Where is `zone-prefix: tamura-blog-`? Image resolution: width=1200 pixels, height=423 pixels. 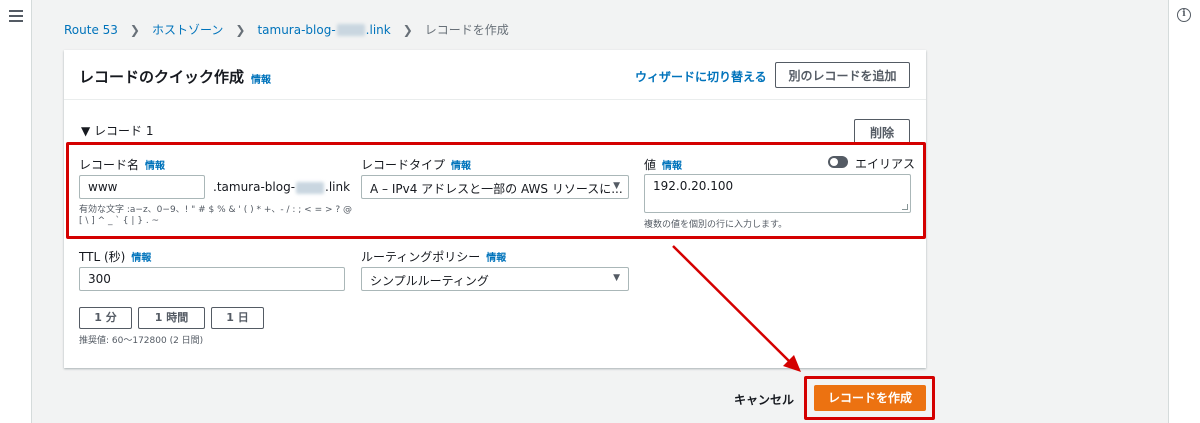
zone-prefix: tamura-blog- is located at coordinates (296, 29).